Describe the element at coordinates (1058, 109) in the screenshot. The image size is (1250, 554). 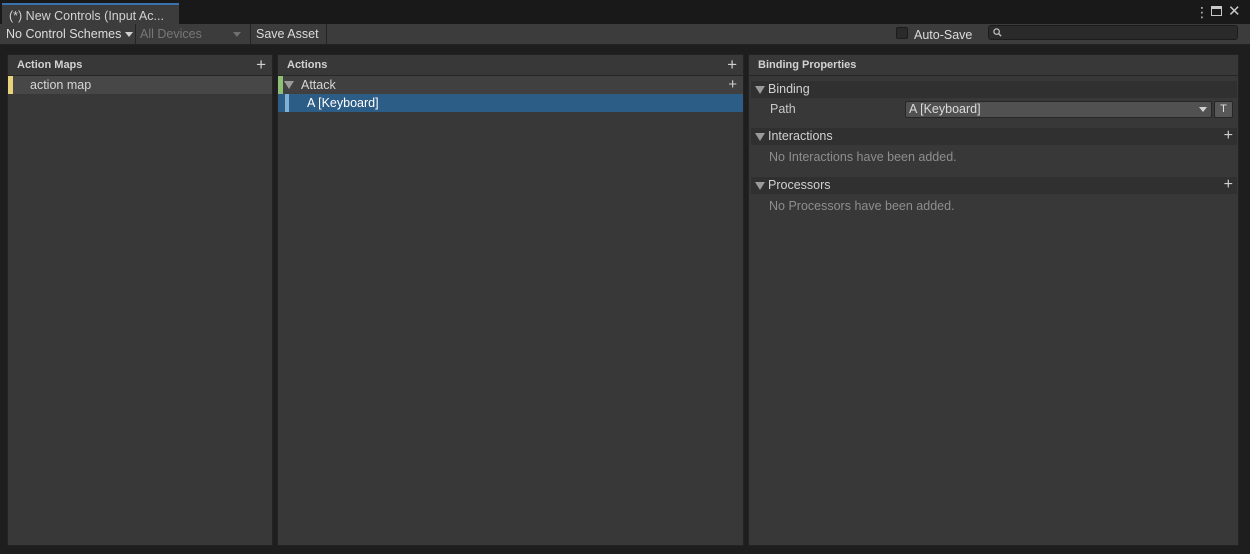
I see `path-dropdown: A [Keyboard]` at that location.